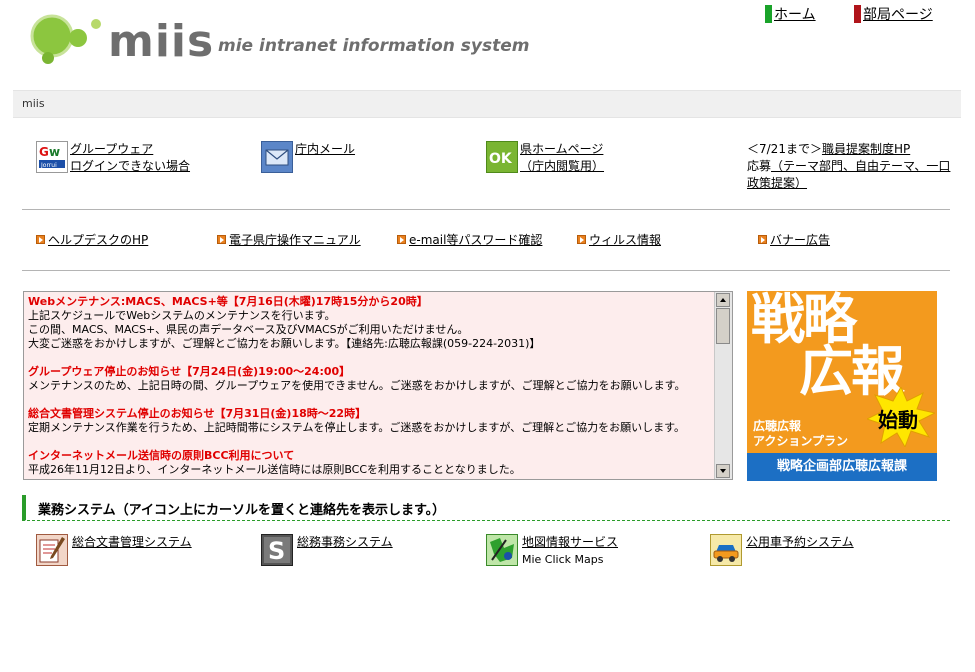  I want to click on home-link-label: ホーム, so click(795, 14).